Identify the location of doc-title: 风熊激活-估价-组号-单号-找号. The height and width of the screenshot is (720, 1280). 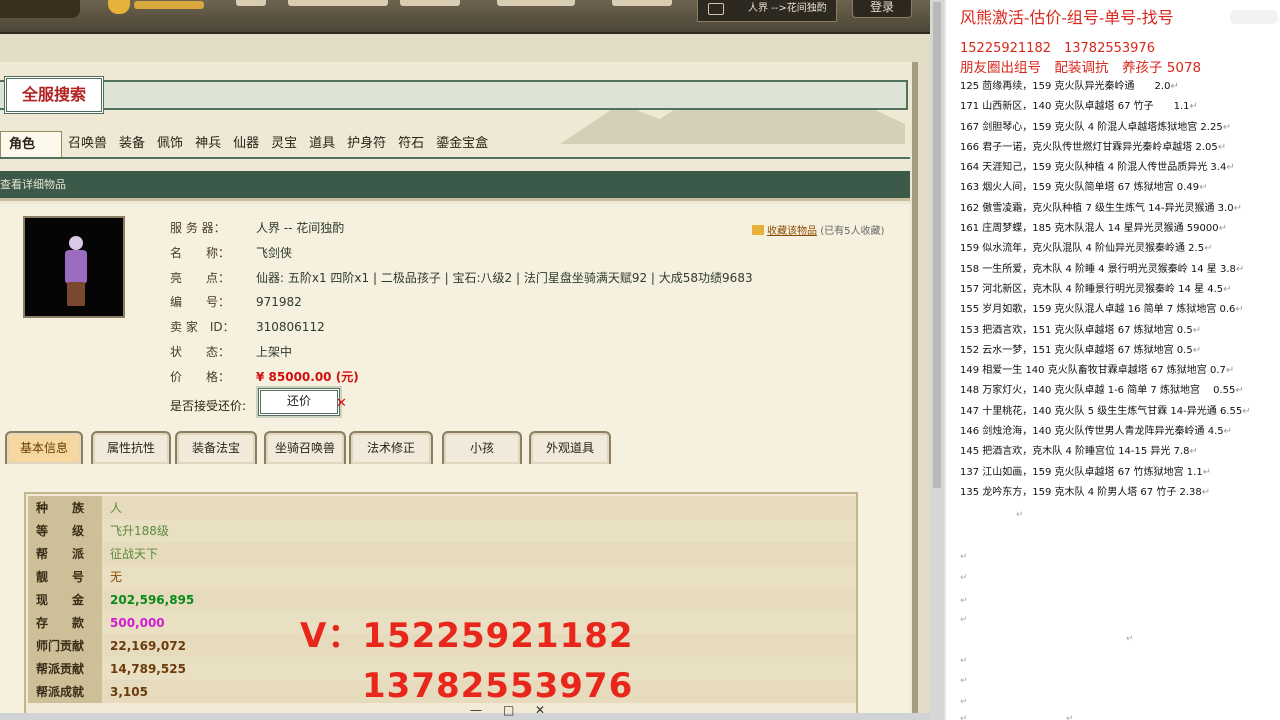
(1067, 17).